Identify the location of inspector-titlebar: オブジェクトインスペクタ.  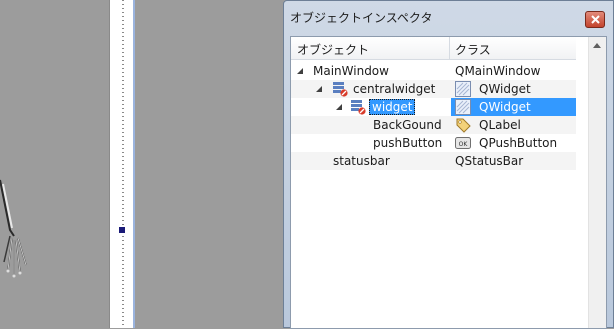
(448, 16).